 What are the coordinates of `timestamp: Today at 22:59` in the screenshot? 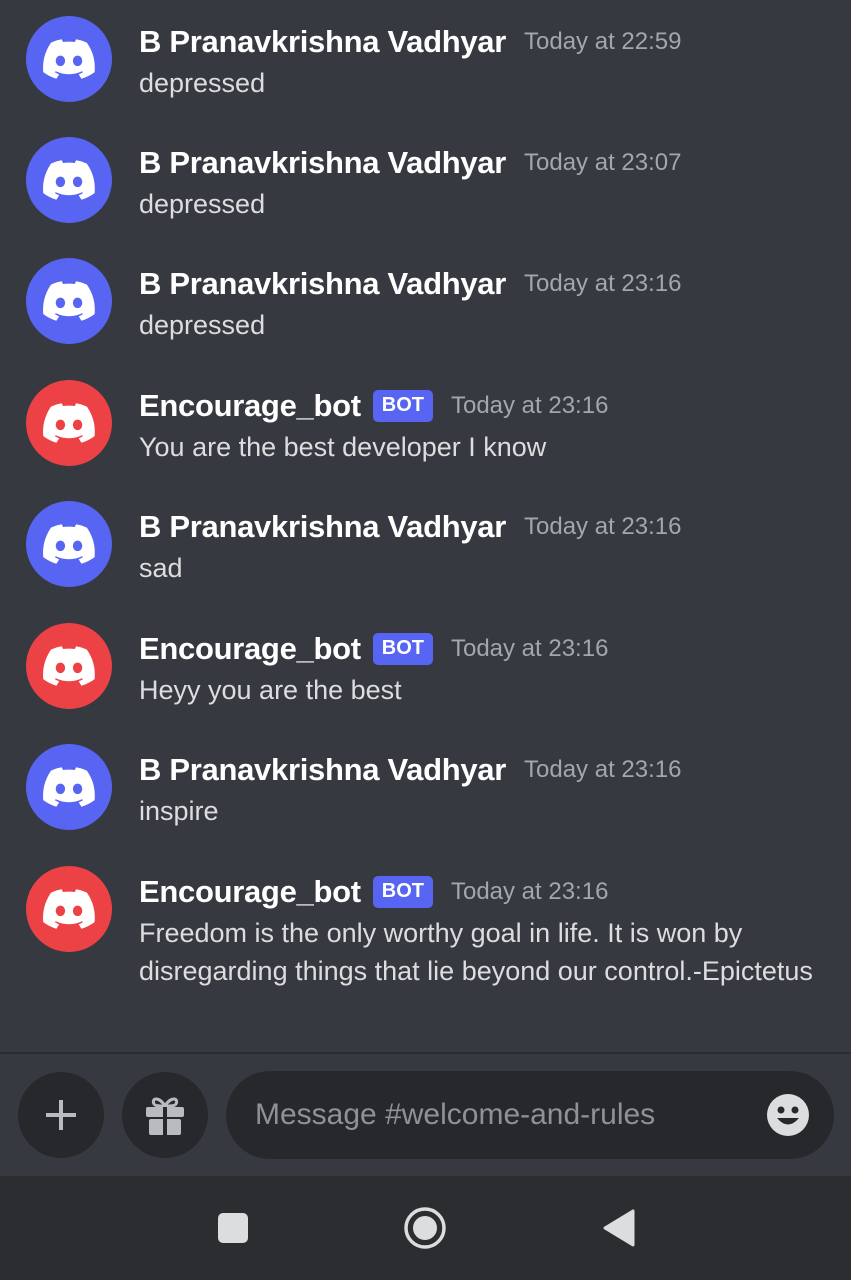 It's located at (603, 41).